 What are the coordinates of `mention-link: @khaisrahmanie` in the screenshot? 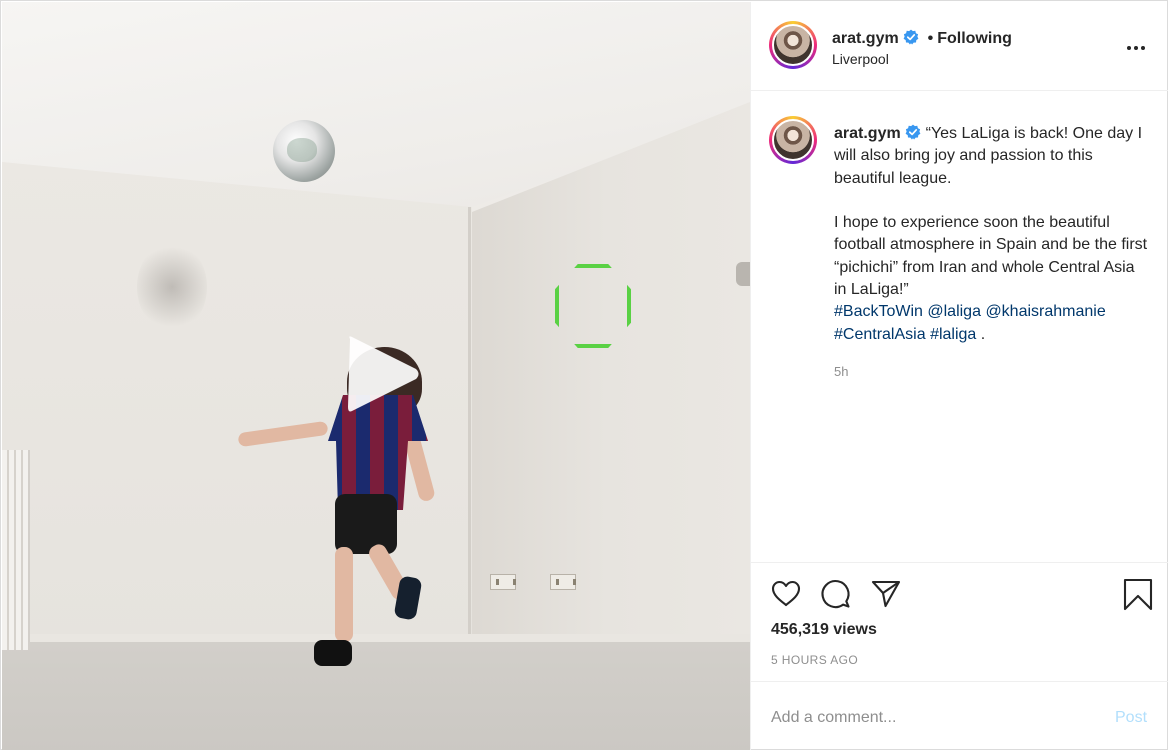 It's located at (1045, 311).